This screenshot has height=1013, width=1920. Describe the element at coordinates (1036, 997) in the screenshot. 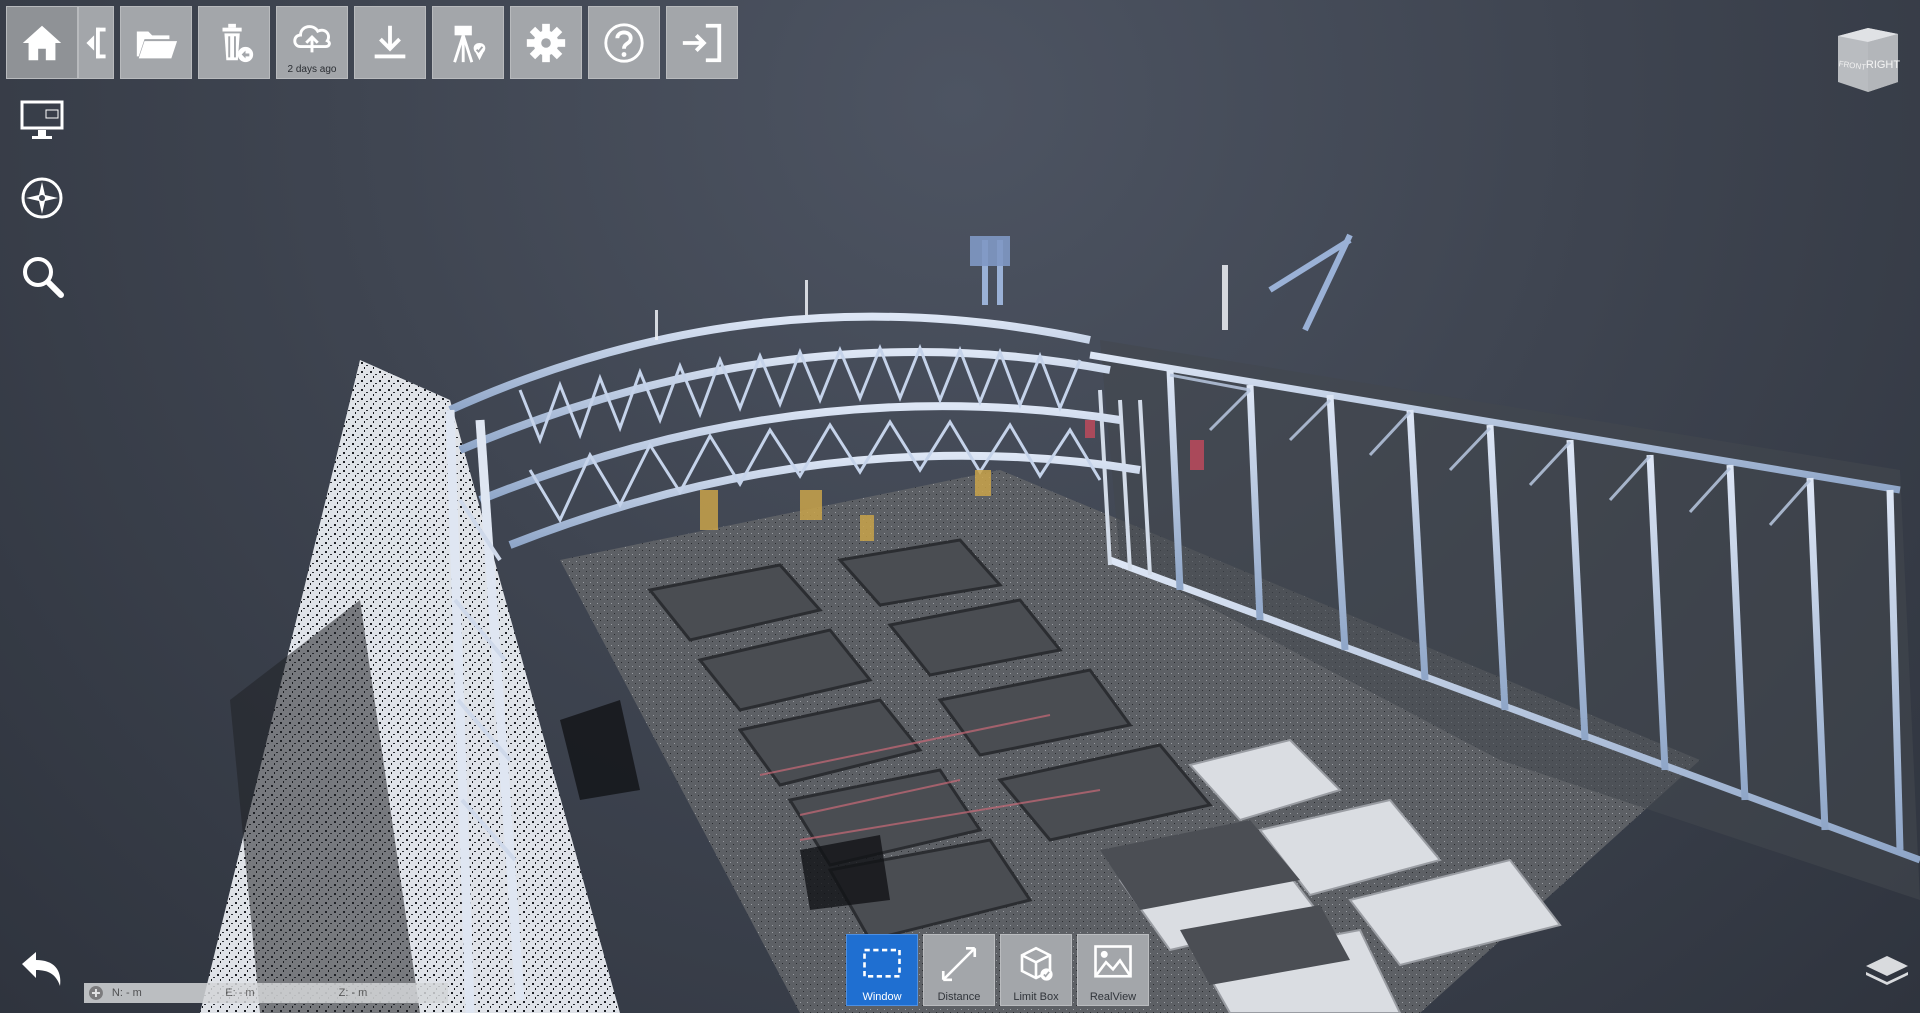

I see `limit-box-label: Limit Box` at that location.